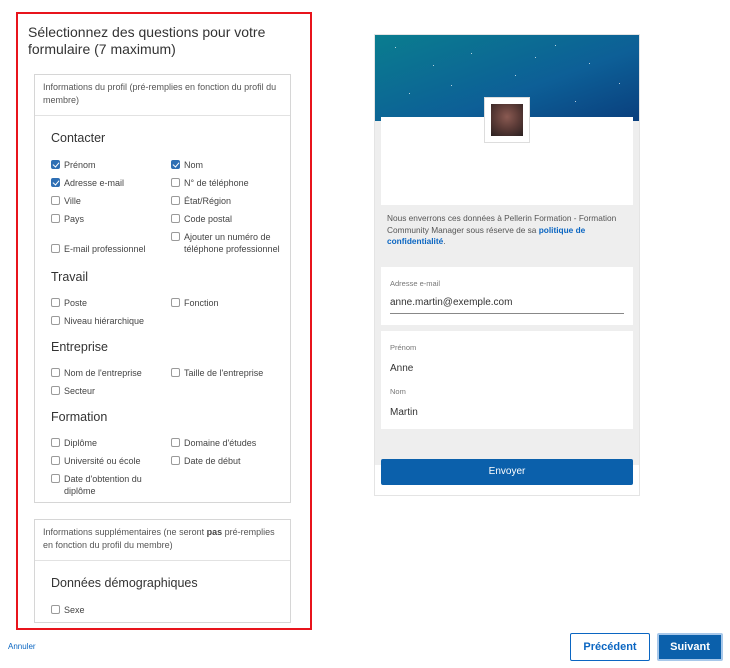 This screenshot has width=730, height=668. What do you see at coordinates (55, 164) in the screenshot?
I see `checkbox-prenom` at bounding box center [55, 164].